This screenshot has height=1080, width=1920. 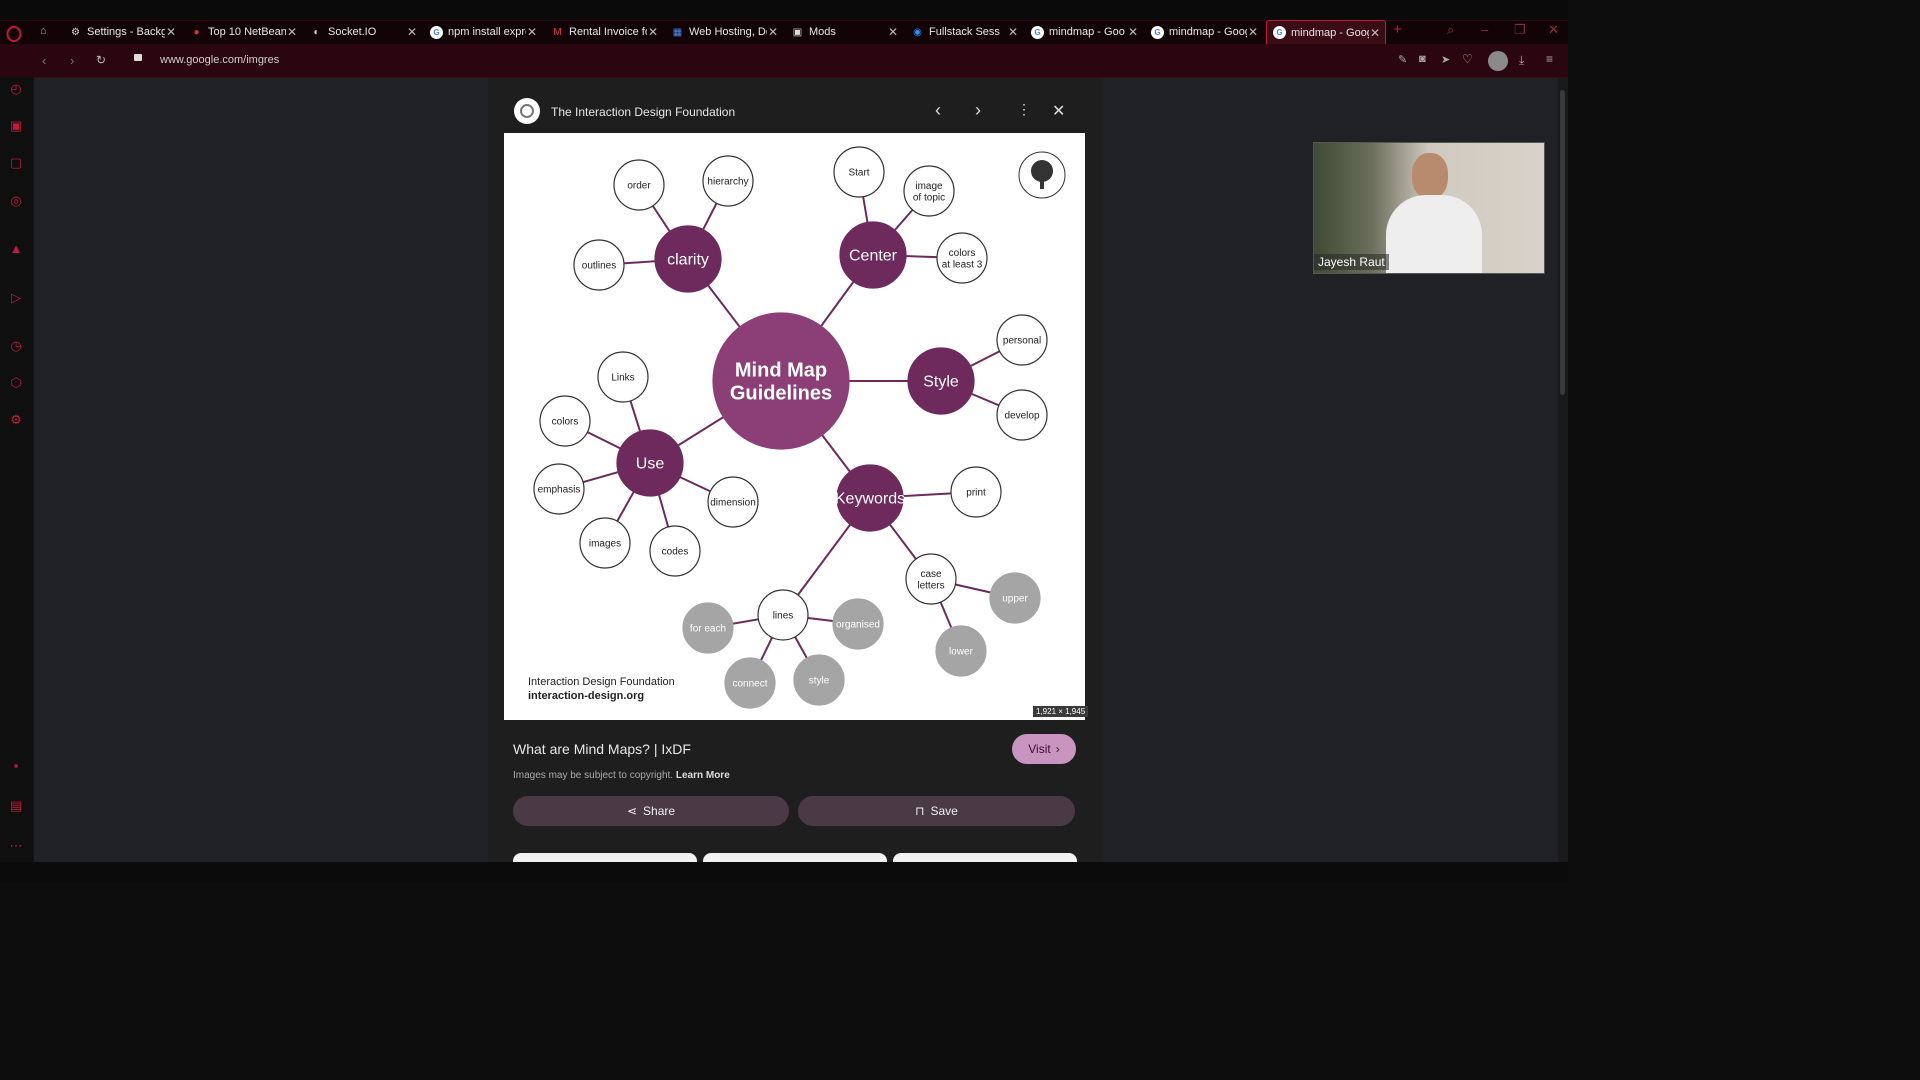 I want to click on tab: Gnpm install expre ✕, so click(x=483, y=32).